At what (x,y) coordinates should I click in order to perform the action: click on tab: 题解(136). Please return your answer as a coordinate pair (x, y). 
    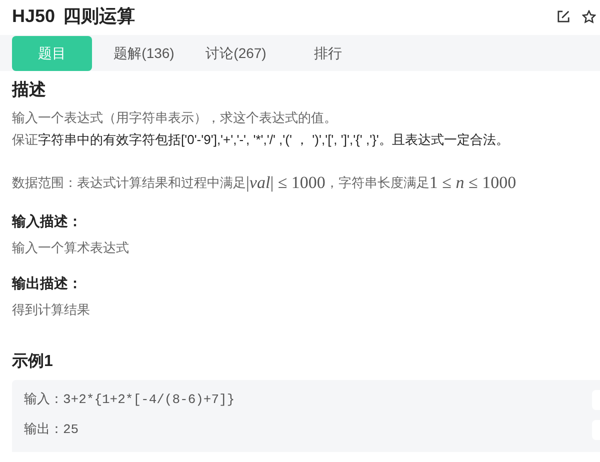
    Looking at the image, I should click on (144, 53).